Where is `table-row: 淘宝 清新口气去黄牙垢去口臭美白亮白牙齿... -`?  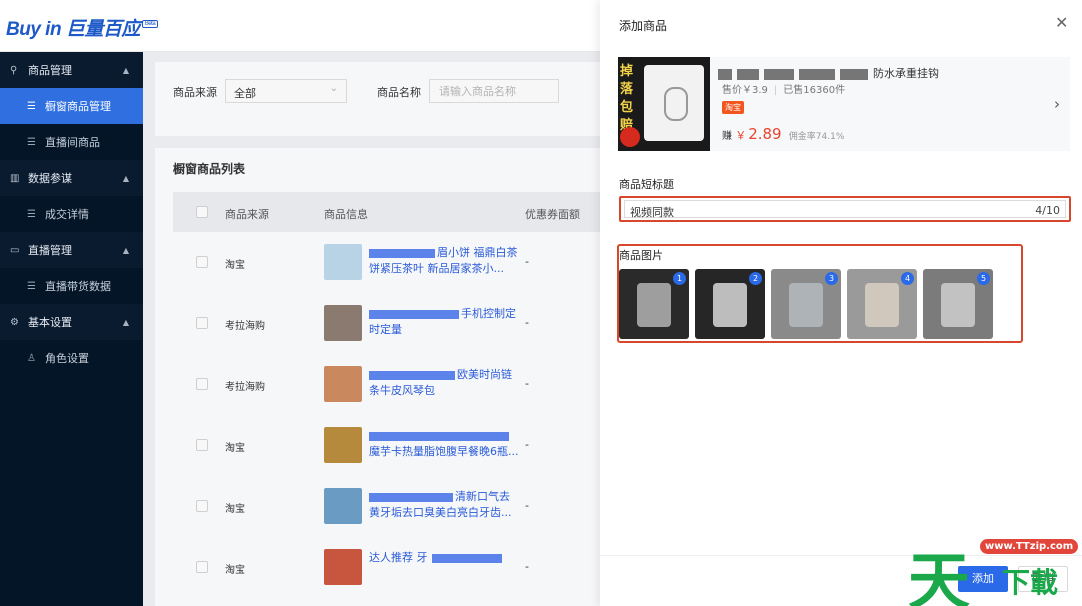 table-row: 淘宝 清新口气去黄牙垢去口臭美白亮白牙齿... - is located at coordinates (386, 506).